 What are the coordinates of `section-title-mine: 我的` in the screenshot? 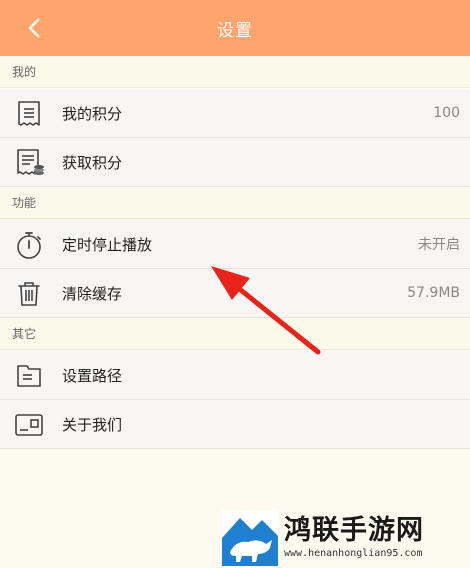 It's located at (235, 72).